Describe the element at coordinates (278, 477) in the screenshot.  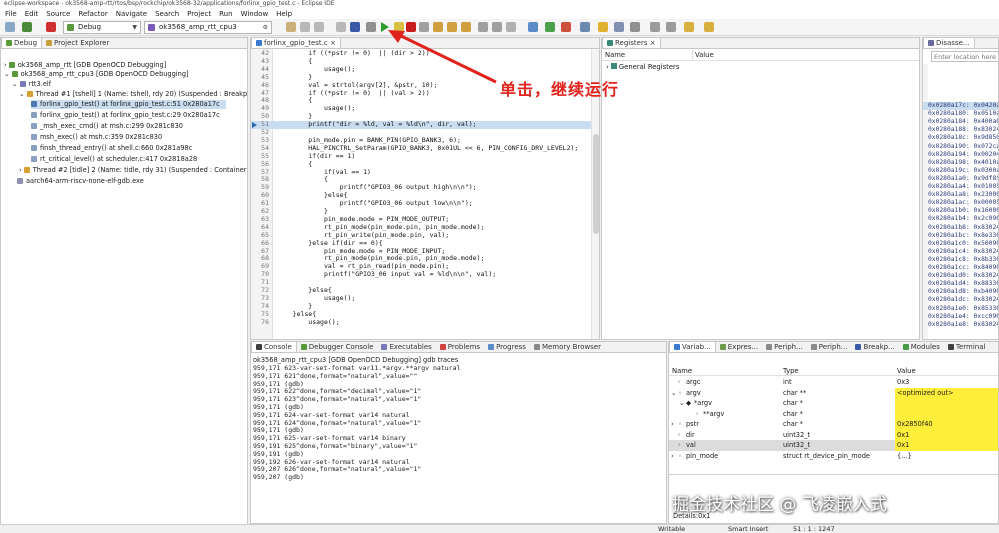
I see `console-line: 959,207 (gdb)` at that location.